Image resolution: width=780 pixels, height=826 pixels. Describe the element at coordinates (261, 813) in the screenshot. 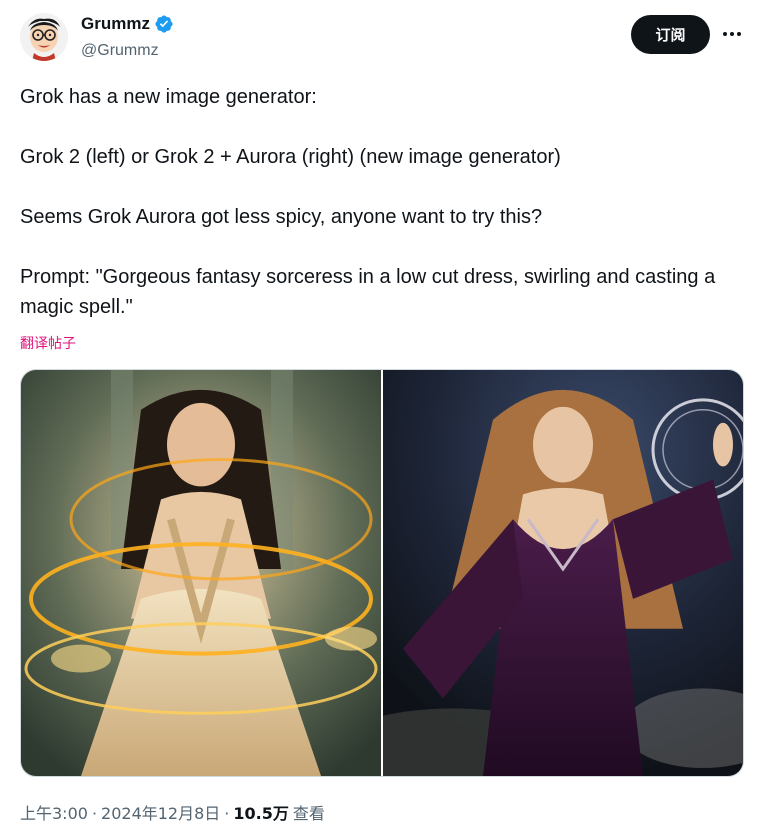

I see `views-count: 10.5万` at that location.